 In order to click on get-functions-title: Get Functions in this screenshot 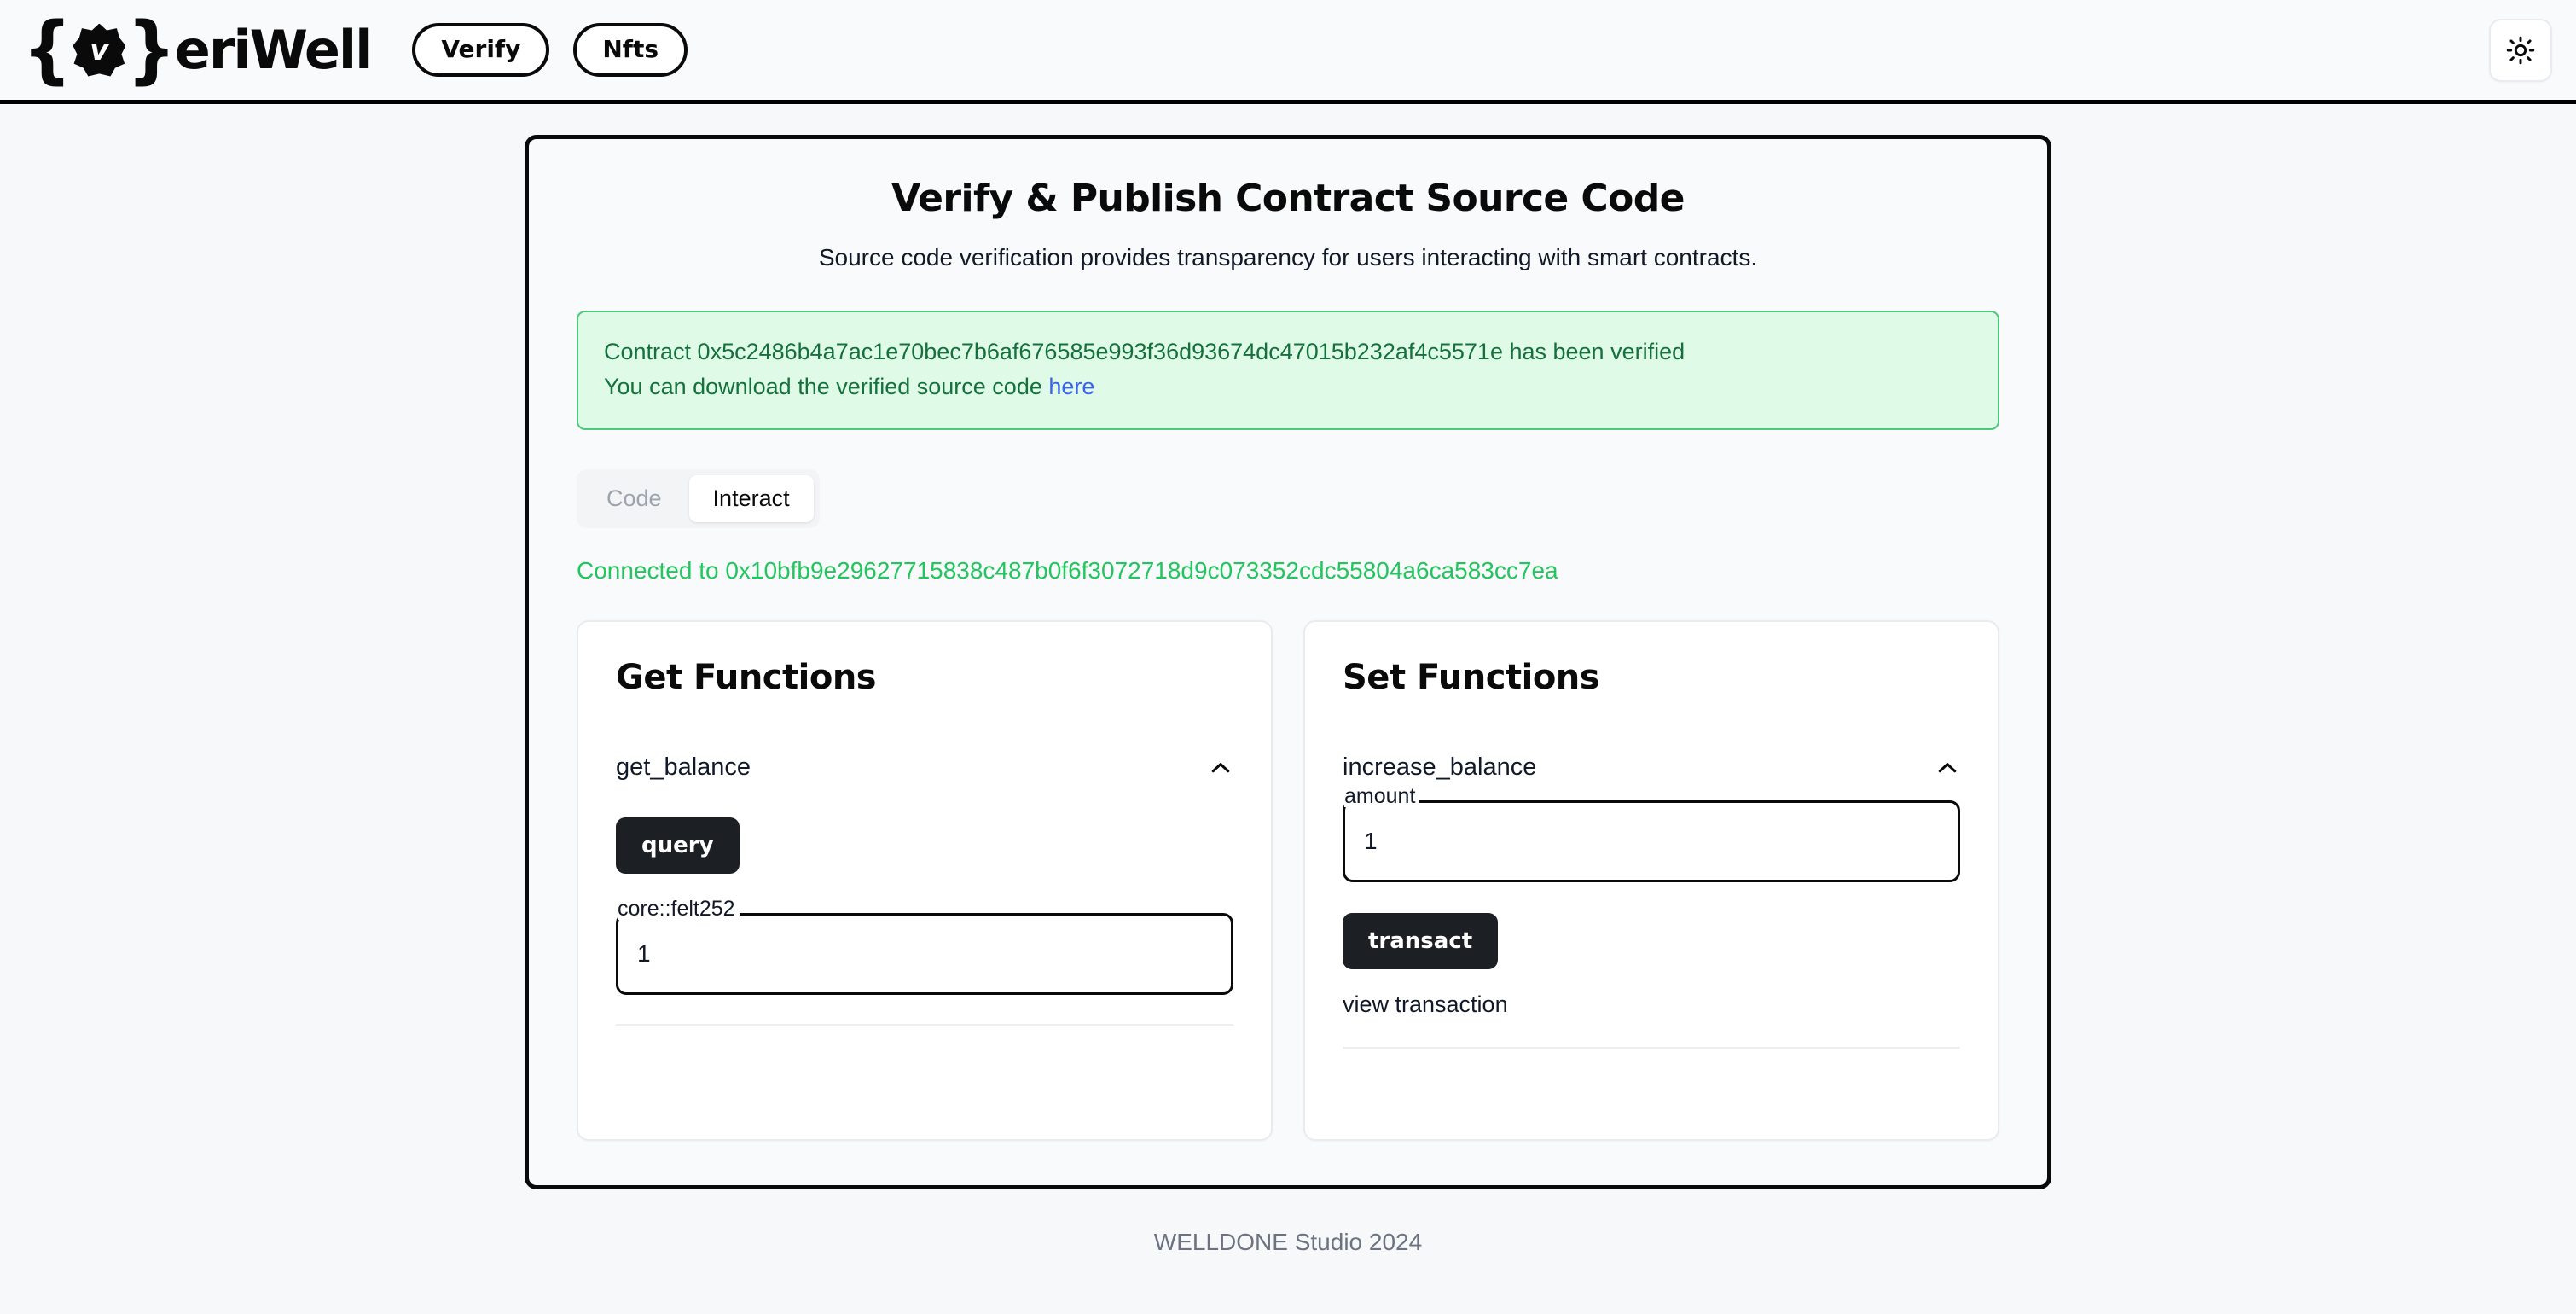, I will do `click(746, 678)`.